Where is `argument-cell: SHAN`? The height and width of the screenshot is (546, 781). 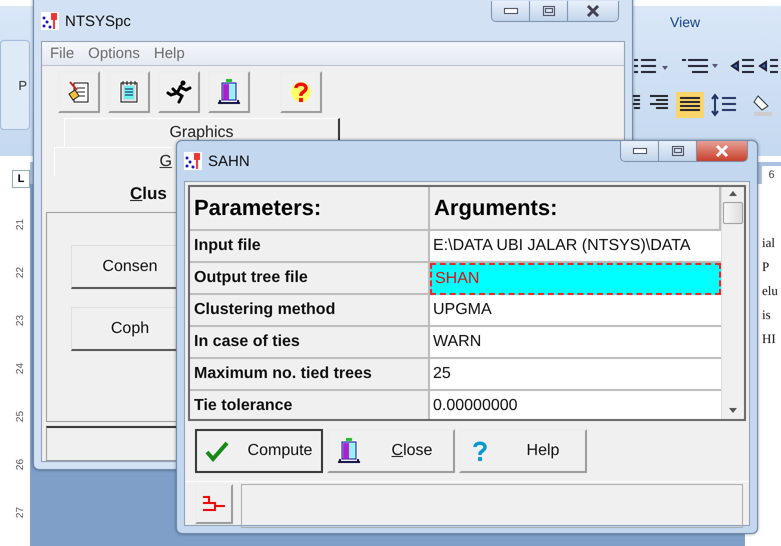 argument-cell: SHAN is located at coordinates (575, 279).